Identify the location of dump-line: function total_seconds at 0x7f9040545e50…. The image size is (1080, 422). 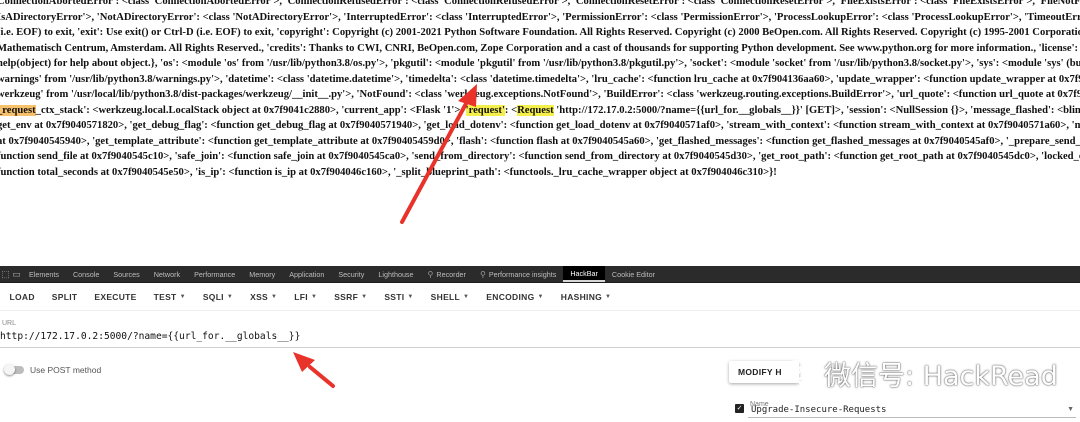
(540, 173).